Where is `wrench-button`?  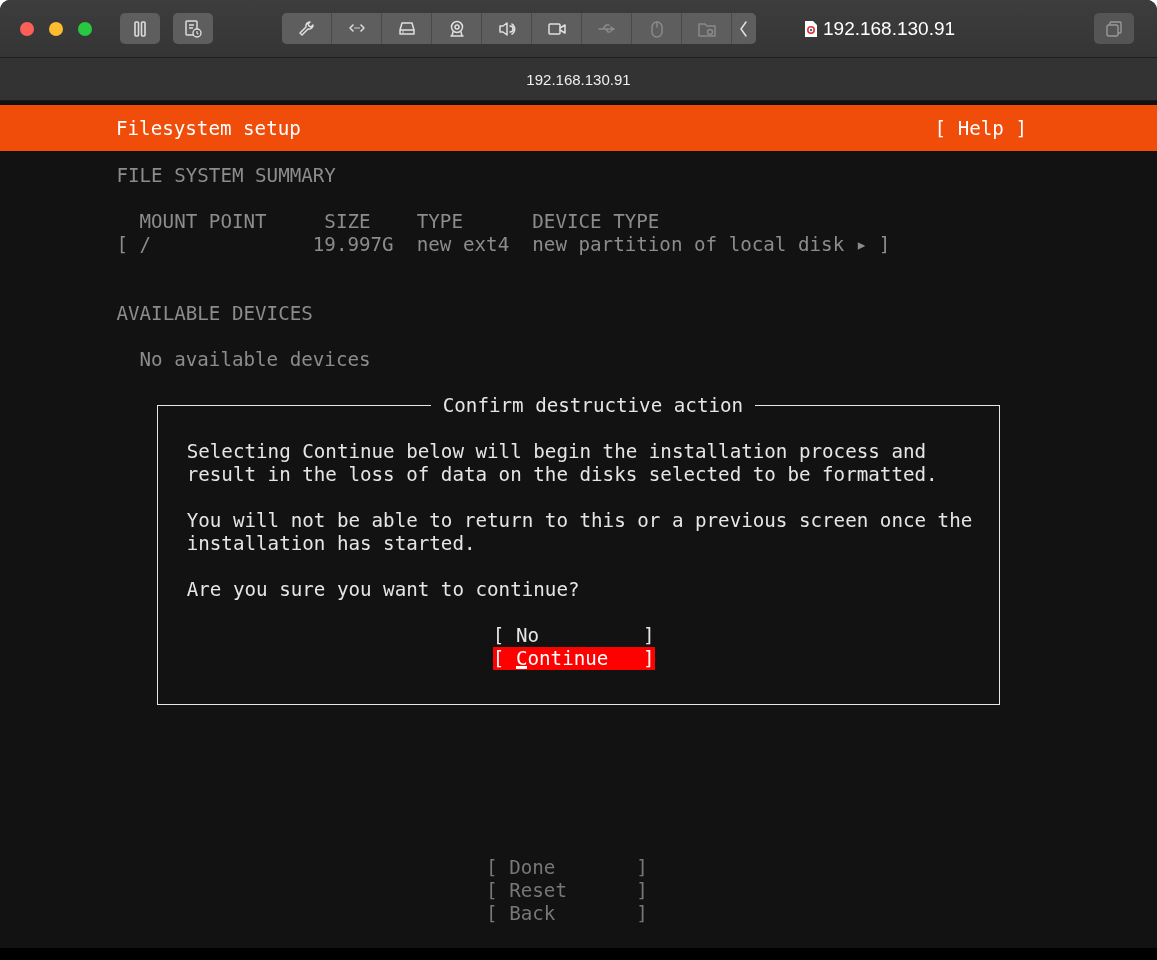
wrench-button is located at coordinates (307, 28).